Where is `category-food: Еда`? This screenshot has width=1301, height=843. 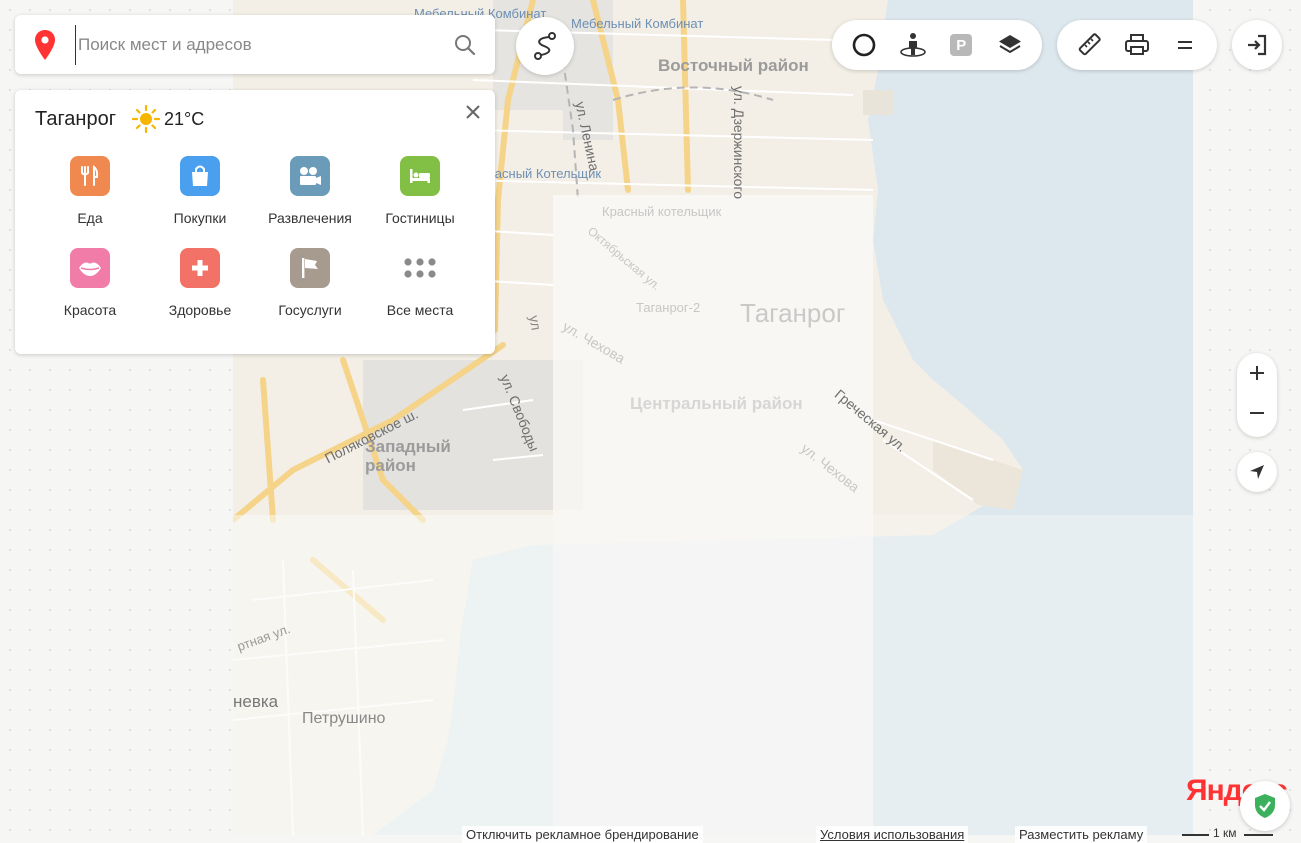 category-food: Еда is located at coordinates (90, 191).